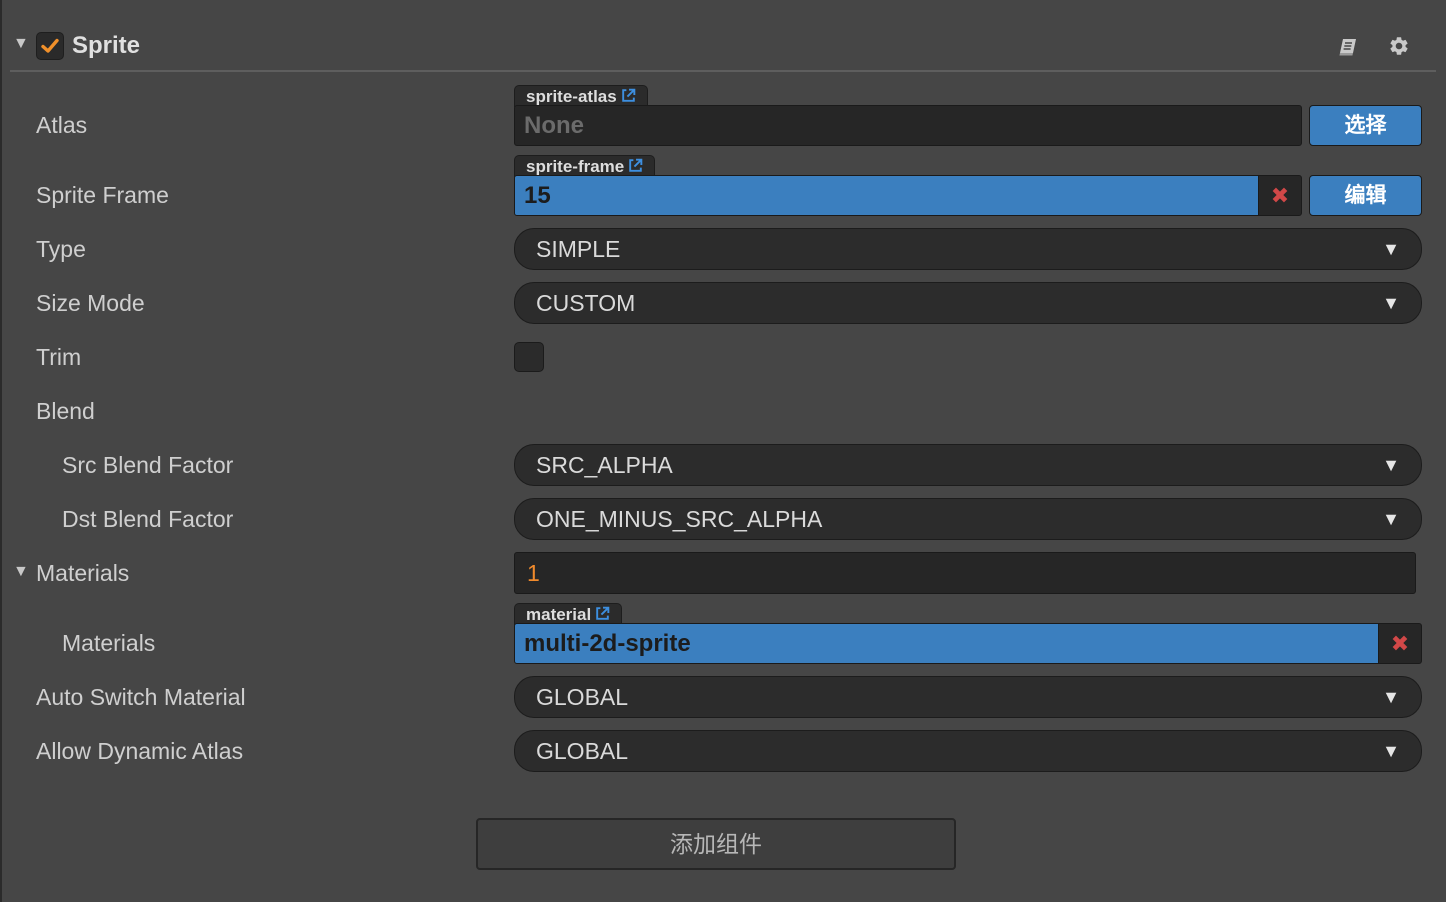 This screenshot has height=902, width=1446. What do you see at coordinates (59, 357) in the screenshot?
I see `trim-label: Trim` at bounding box center [59, 357].